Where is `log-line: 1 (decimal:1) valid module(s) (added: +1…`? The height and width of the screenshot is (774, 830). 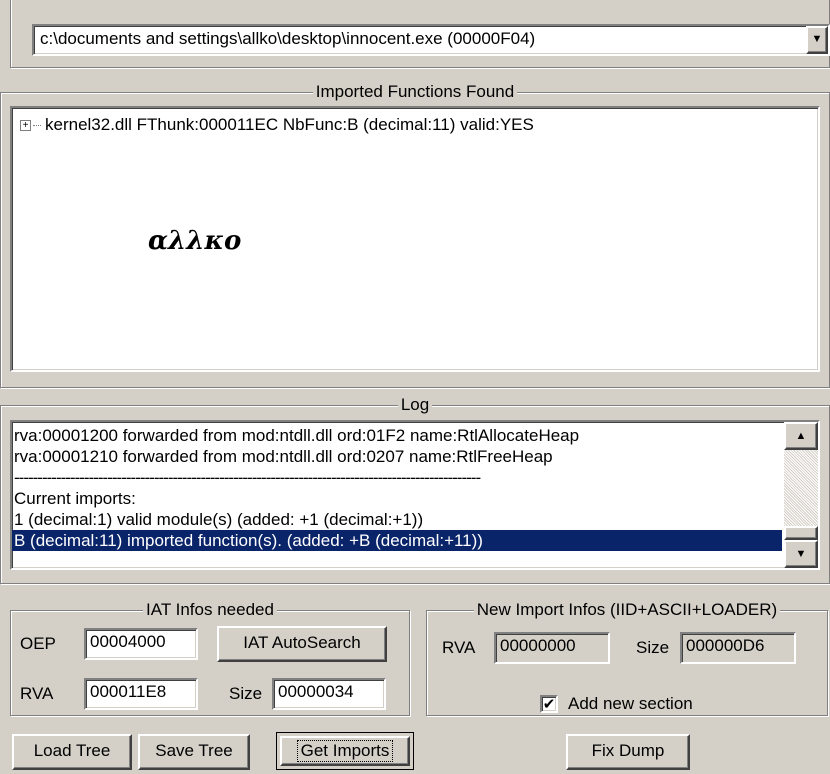 log-line: 1 (decimal:1) valid module(s) (added: +1… is located at coordinates (397, 519).